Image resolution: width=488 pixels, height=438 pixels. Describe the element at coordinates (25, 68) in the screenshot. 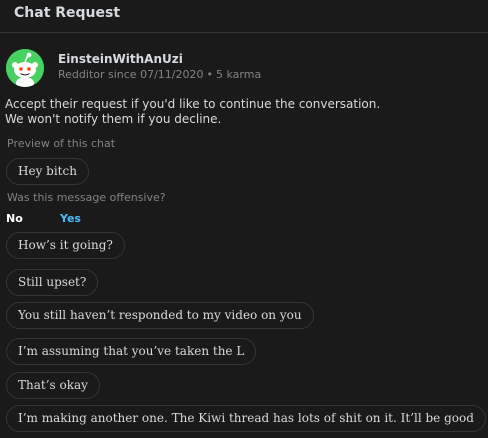

I see `snoo-avatar-icon` at that location.